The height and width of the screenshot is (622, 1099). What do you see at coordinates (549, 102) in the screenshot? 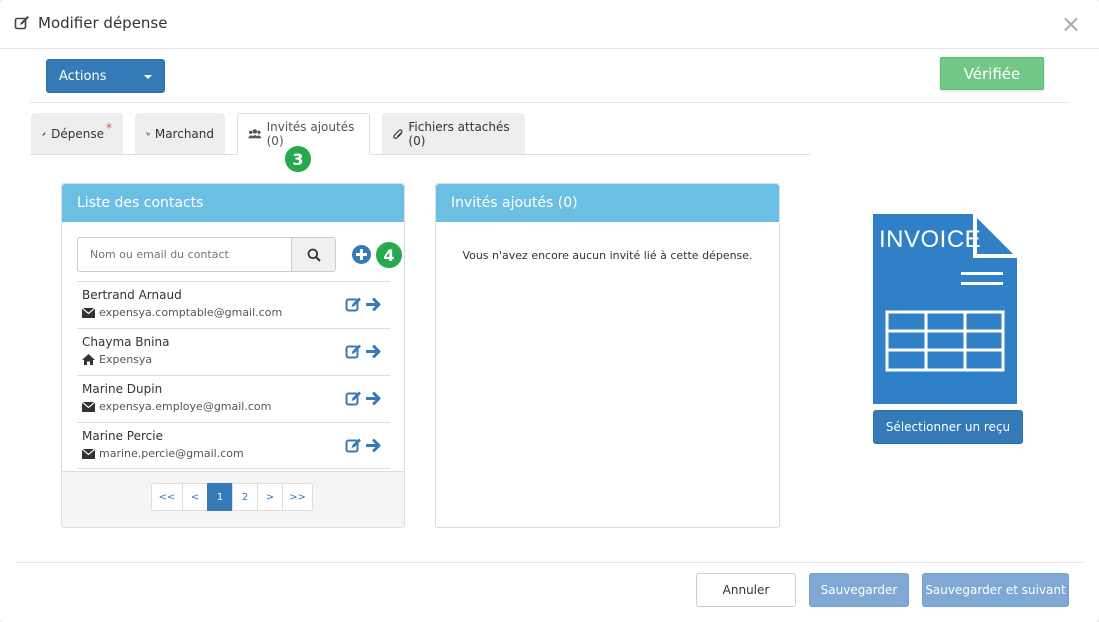
I see `toolbar-divider` at bounding box center [549, 102].